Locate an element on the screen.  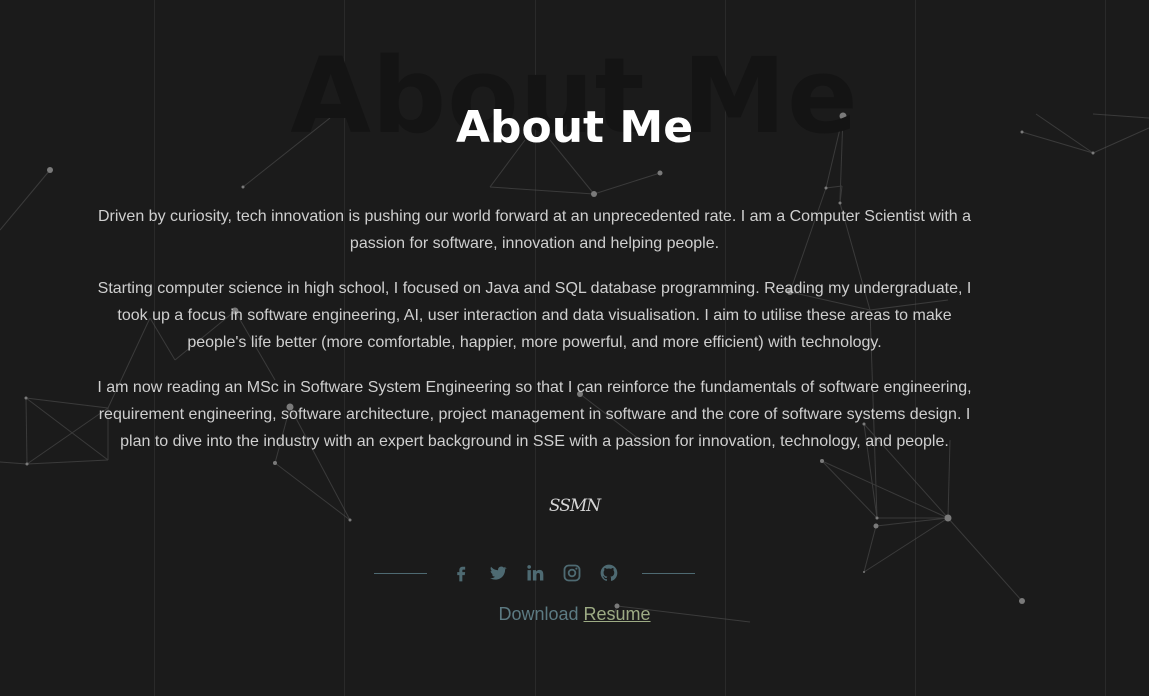
instagram-icon is located at coordinates (571, 573).